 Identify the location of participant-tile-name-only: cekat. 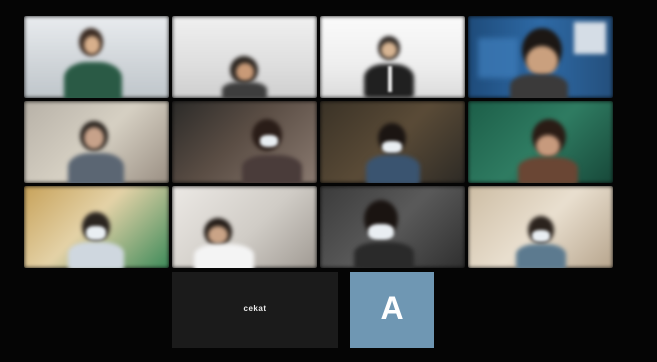
(255, 310).